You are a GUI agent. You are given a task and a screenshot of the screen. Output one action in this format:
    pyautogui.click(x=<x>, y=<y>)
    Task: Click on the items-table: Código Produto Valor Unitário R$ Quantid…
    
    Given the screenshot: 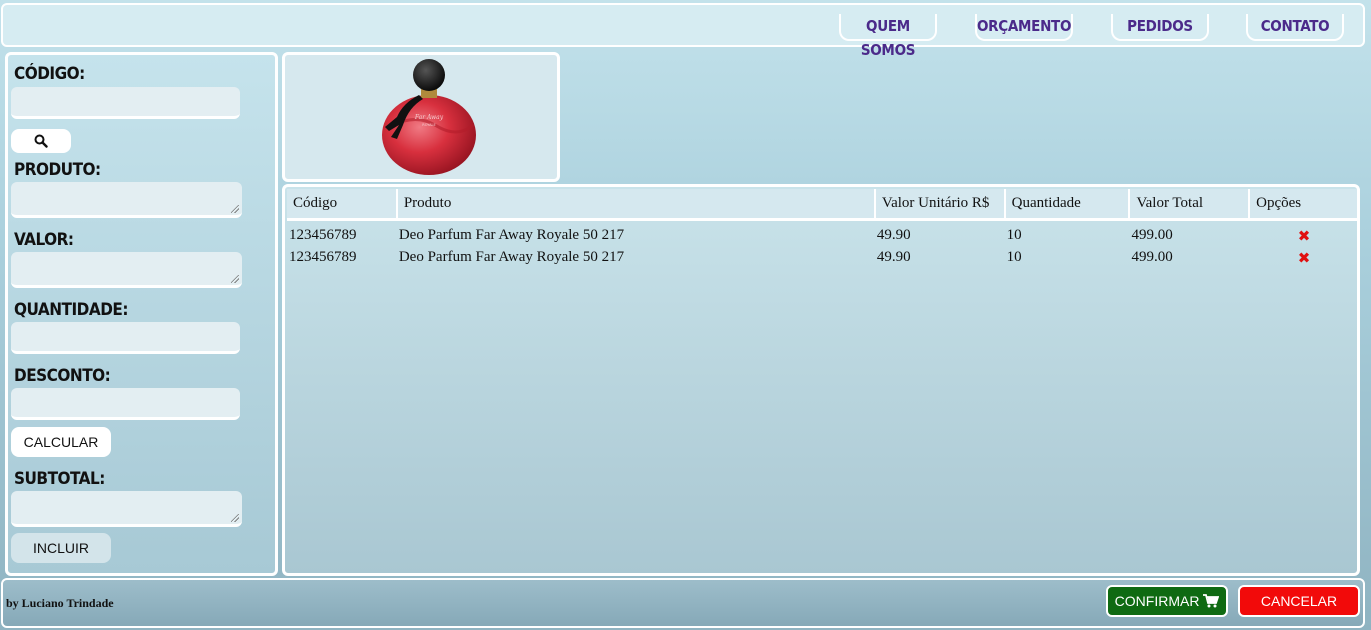 What is the action you would take?
    pyautogui.click(x=822, y=229)
    